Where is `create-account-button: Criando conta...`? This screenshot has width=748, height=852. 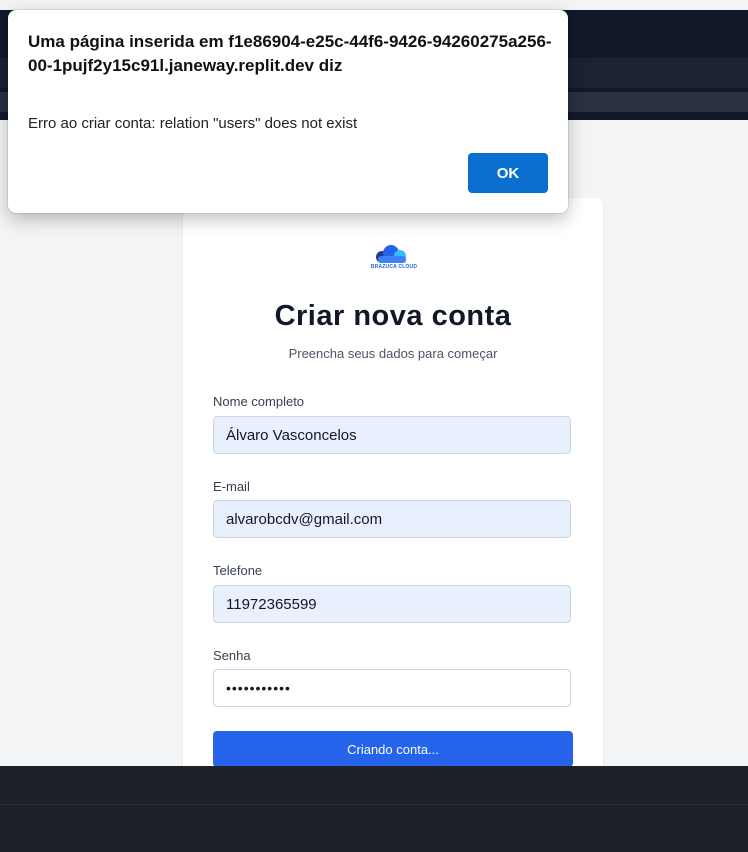 create-account-button: Criando conta... is located at coordinates (393, 749).